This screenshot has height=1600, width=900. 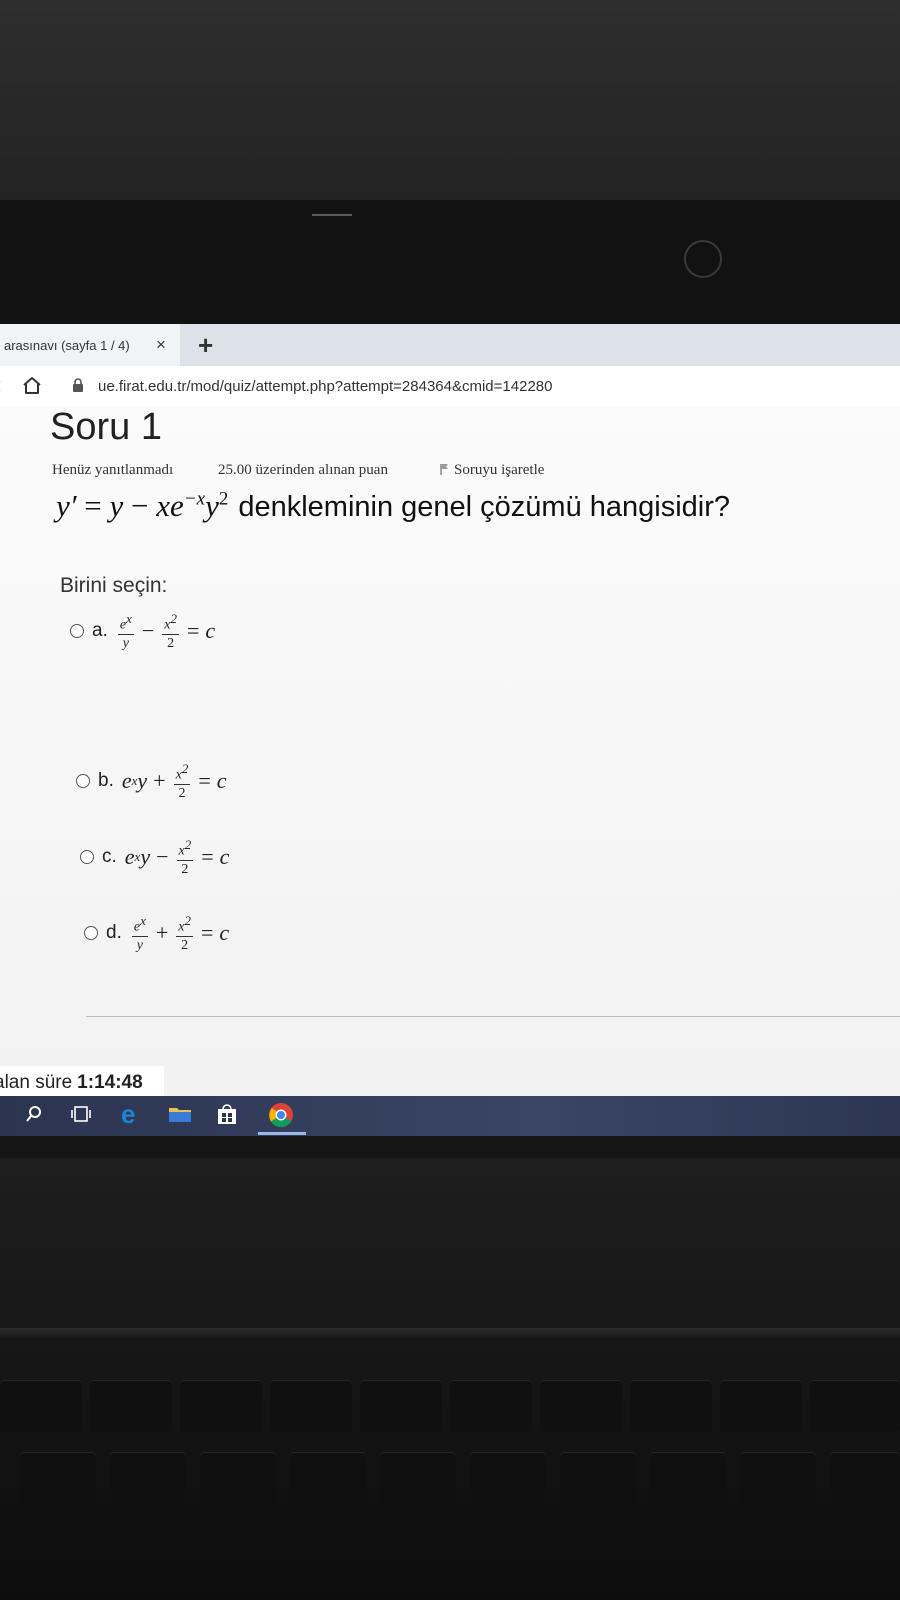 I want to click on option-d: d. ex y + x2 2 = c, so click(x=156, y=933).